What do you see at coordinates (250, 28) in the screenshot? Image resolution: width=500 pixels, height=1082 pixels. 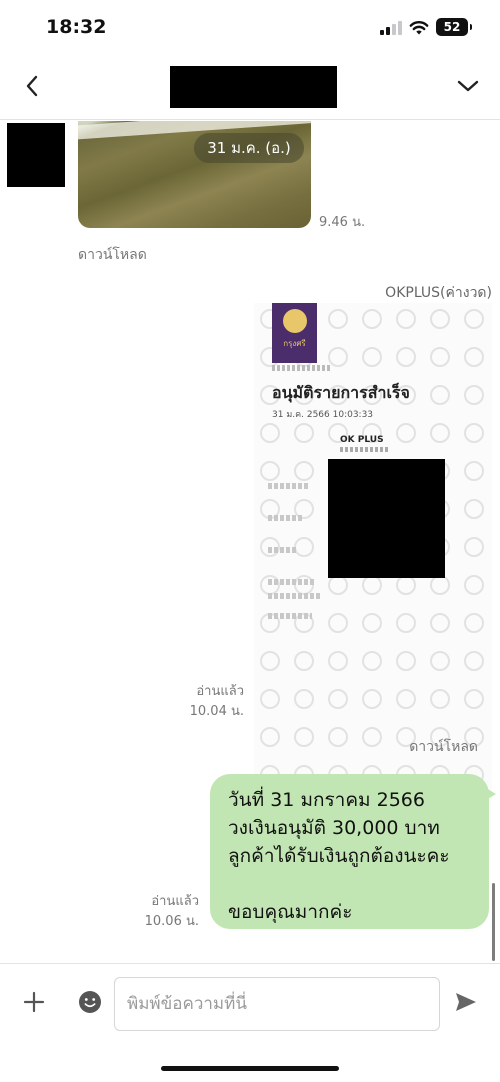 I see `status-bar: 18:32 52` at bounding box center [250, 28].